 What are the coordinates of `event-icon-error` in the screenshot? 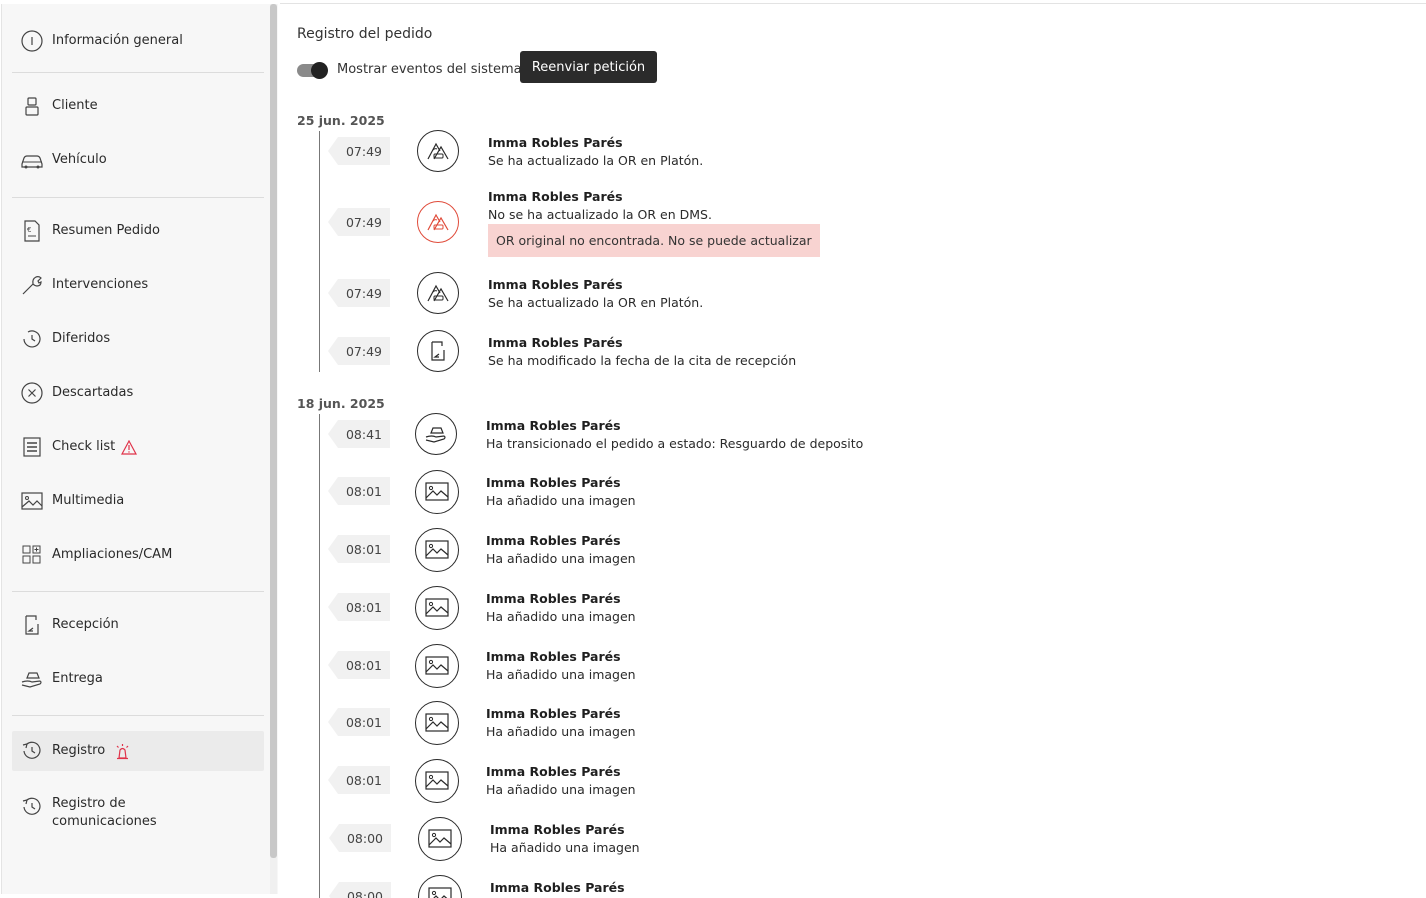 It's located at (438, 222).